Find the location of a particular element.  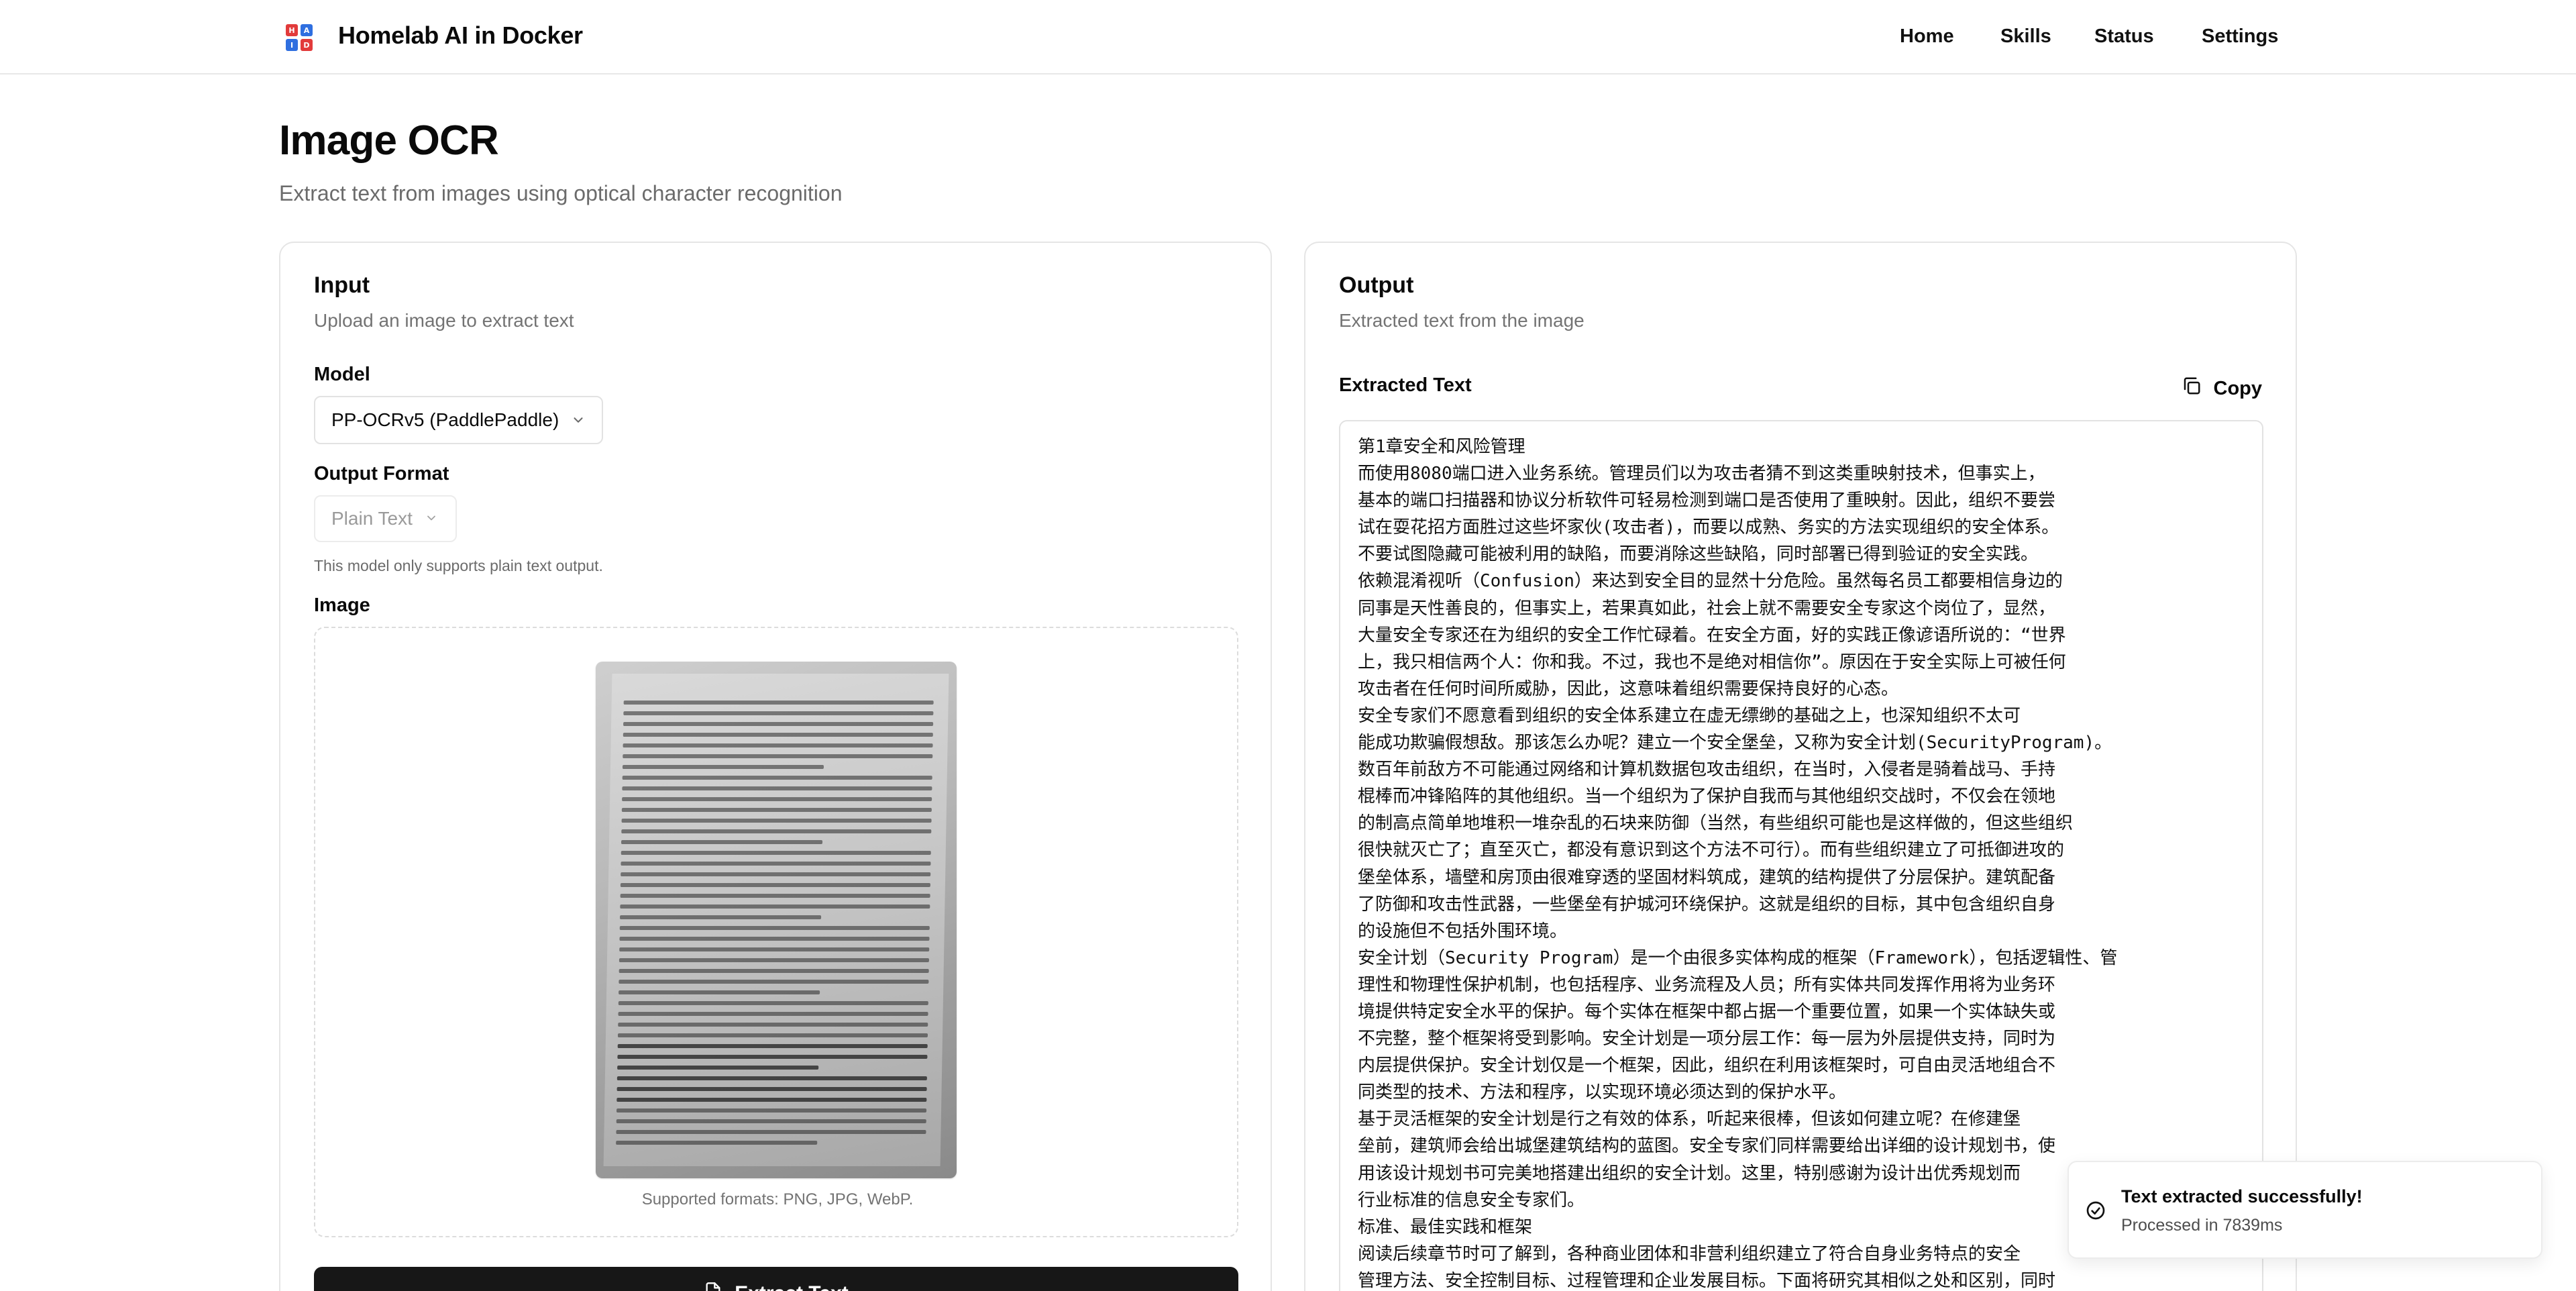

model-select-value: PP-OCRv5 (PaddlePaddle) is located at coordinates (445, 419).